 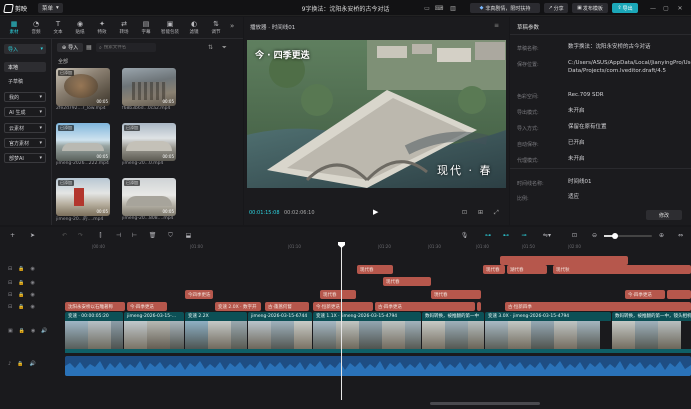 What do you see at coordinates (548, 332) in the screenshot?
I see `video-clip: 变速 3.0X · jimeng-2026-03-15-4794` at bounding box center [548, 332].